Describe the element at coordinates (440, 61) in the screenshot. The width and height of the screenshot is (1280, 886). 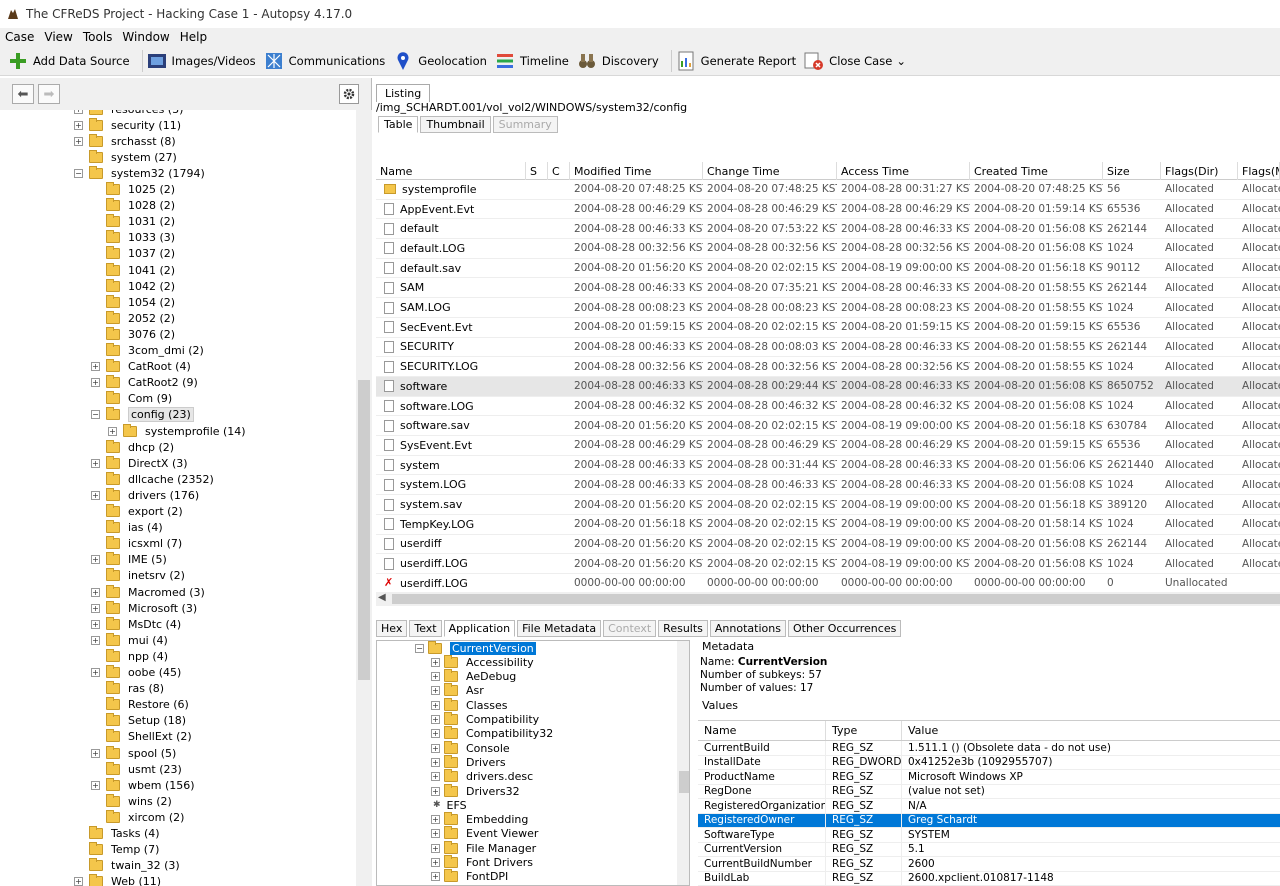
I see `geolocation-button: Geolocation` at that location.